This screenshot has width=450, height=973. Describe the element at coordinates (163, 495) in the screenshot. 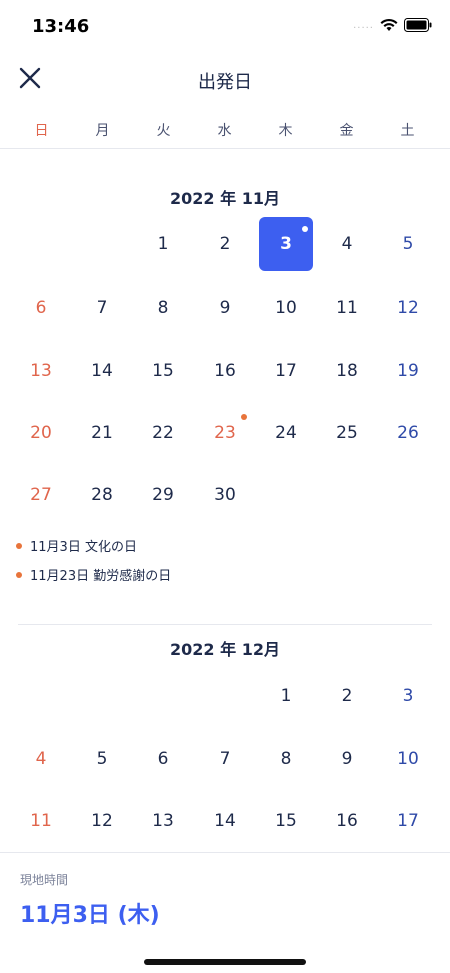

I see `calendar-day: 29` at that location.